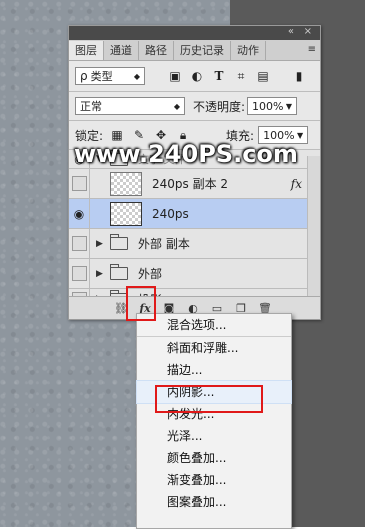 The height and width of the screenshot is (529, 365). I want to click on fx-badge: fx, so click(296, 184).